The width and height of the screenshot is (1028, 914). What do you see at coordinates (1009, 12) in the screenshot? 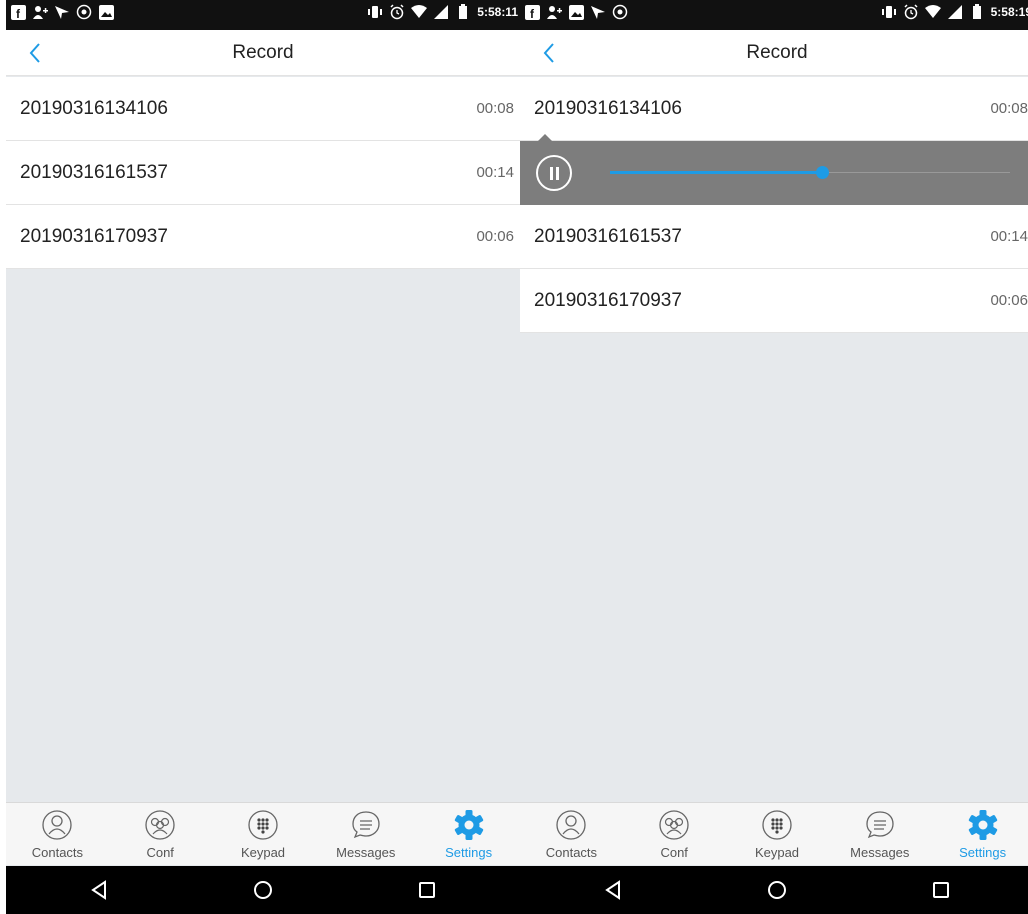
I see `status-time: 5:58:19` at bounding box center [1009, 12].